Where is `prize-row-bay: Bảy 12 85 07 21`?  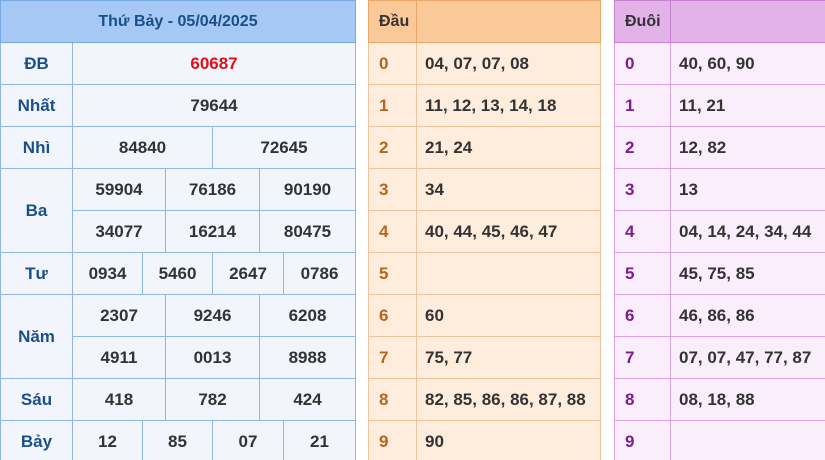 prize-row-bay: Bảy 12 85 07 21 is located at coordinates (178, 440).